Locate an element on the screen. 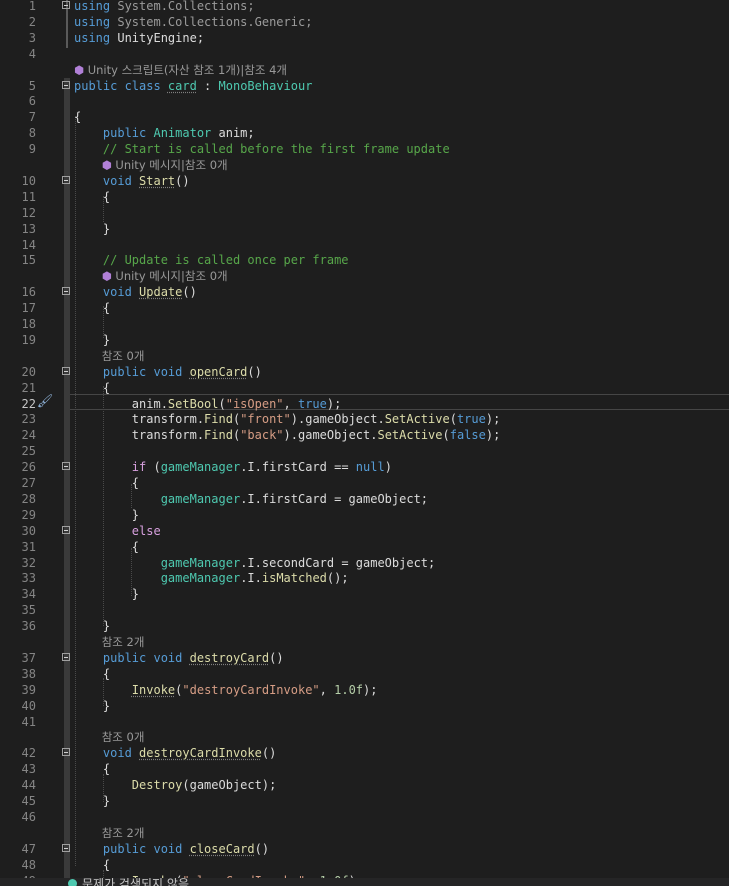 The height and width of the screenshot is (886, 729). code-text: gameManager.I.isMatched(); is located at coordinates (211, 578).